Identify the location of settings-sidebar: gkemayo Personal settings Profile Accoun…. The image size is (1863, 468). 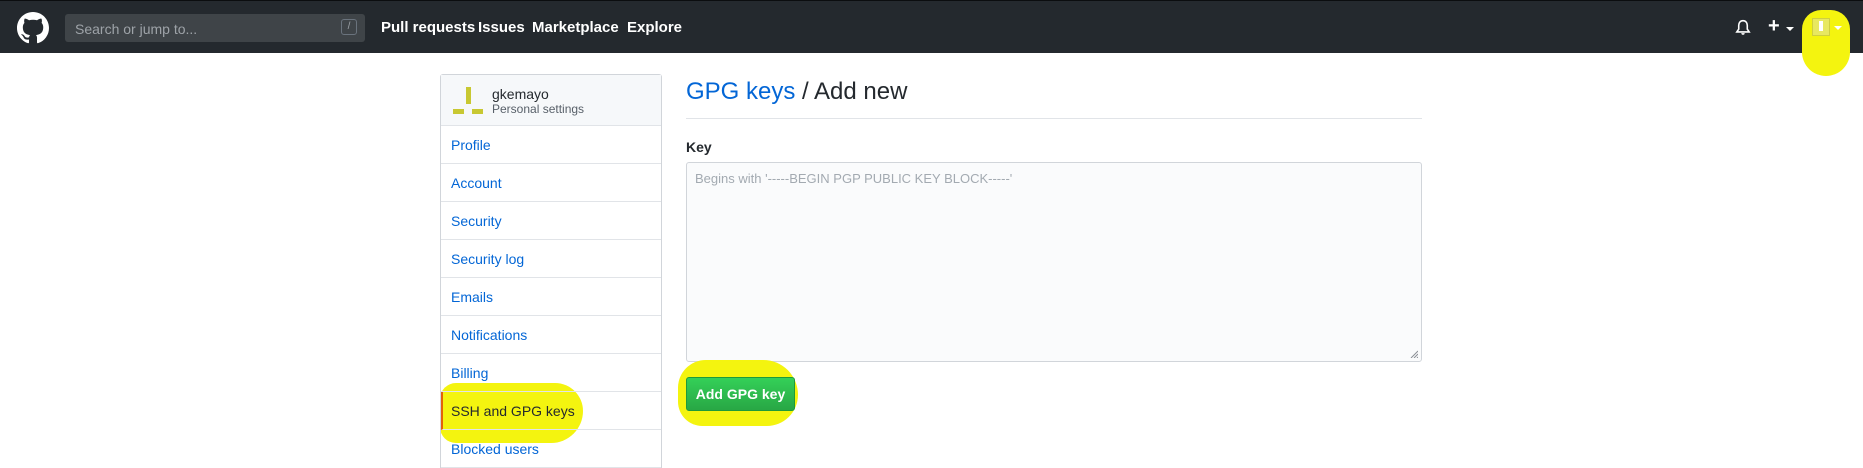
(551, 271).